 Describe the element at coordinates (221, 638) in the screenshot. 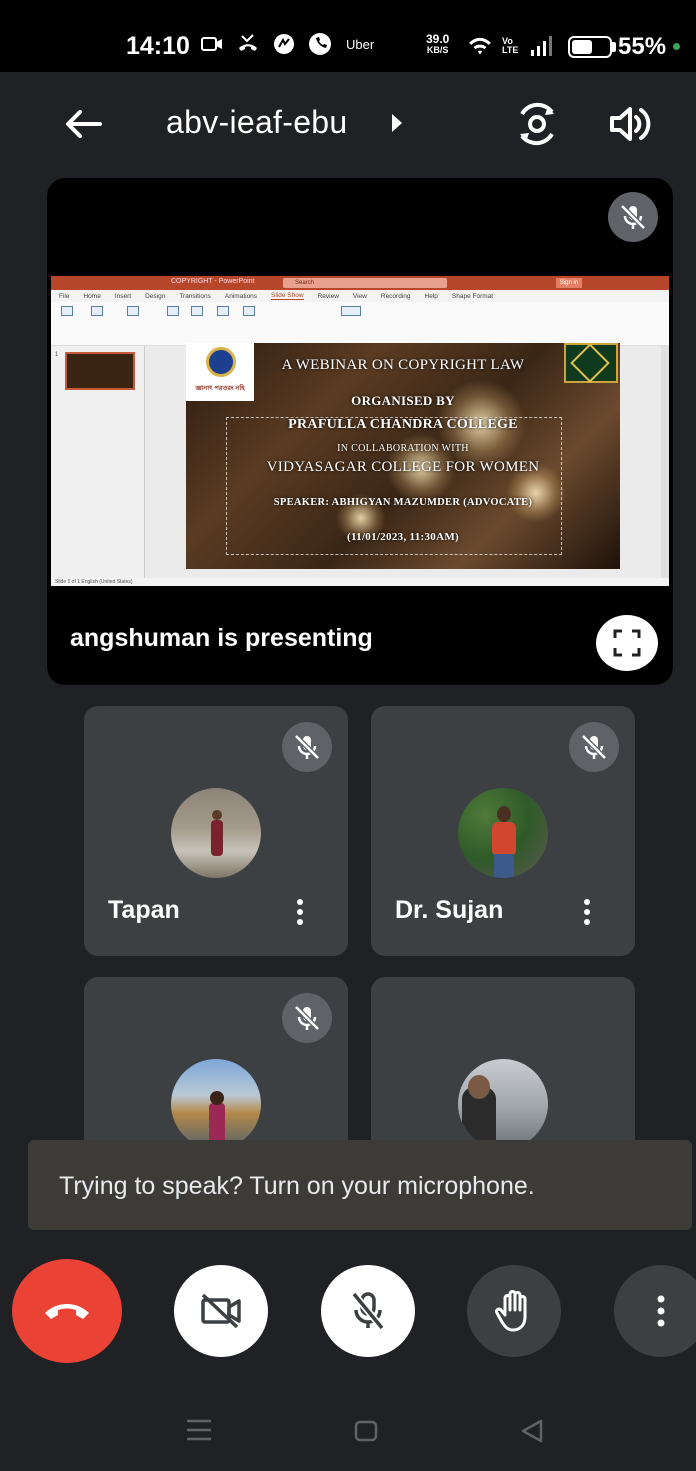

I see `presenter-label: angshuman is presenting` at that location.